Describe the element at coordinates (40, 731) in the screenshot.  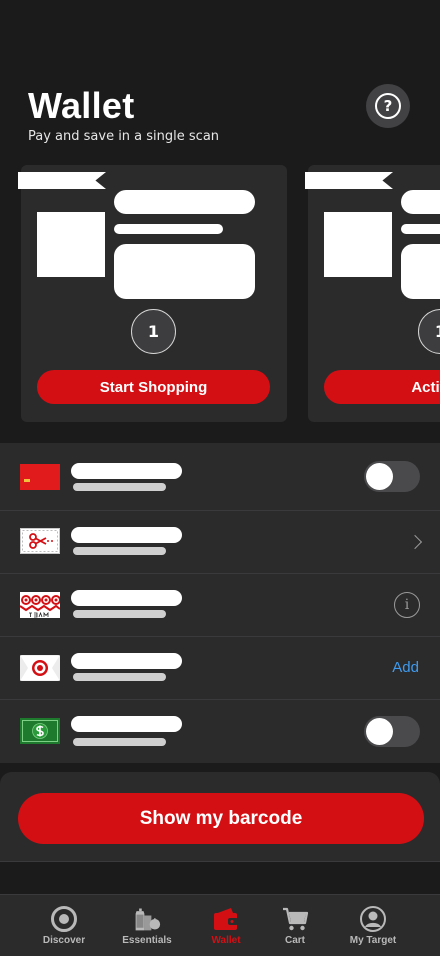
I see `dollar-bill-icon` at that location.